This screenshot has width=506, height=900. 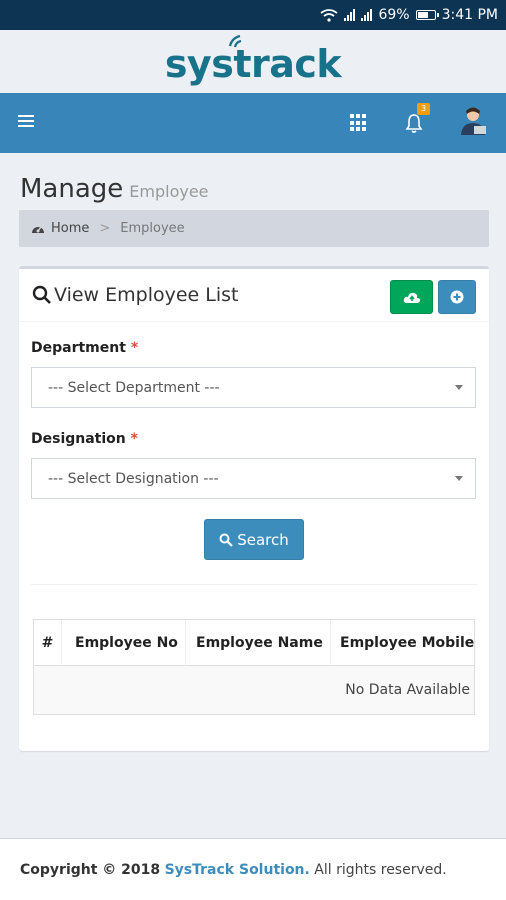 I want to click on status-bar: 69% 3:41 PM, so click(x=253, y=15).